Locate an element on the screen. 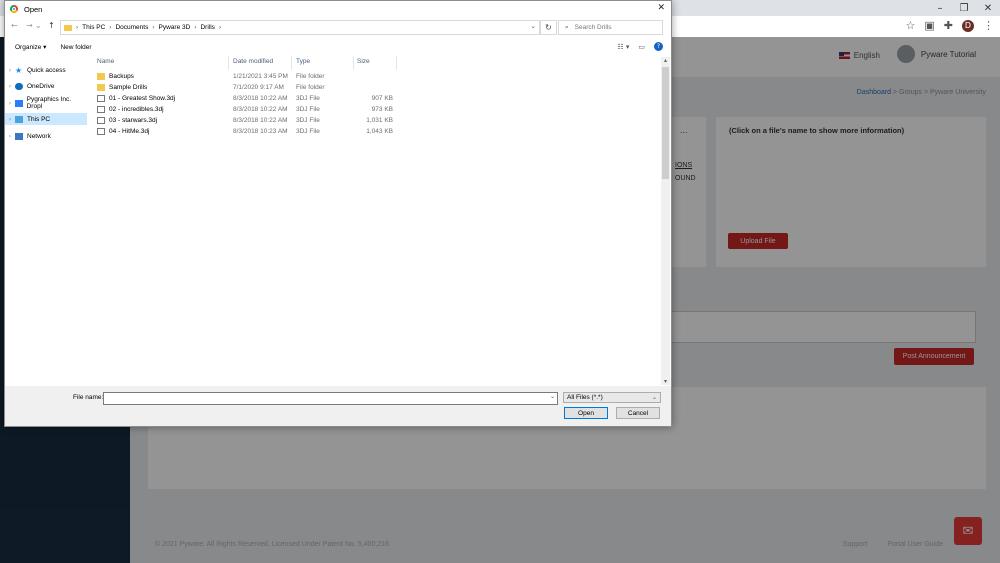 The height and width of the screenshot is (563, 1000). search-input: ⌕ Search Drills is located at coordinates (610, 27).